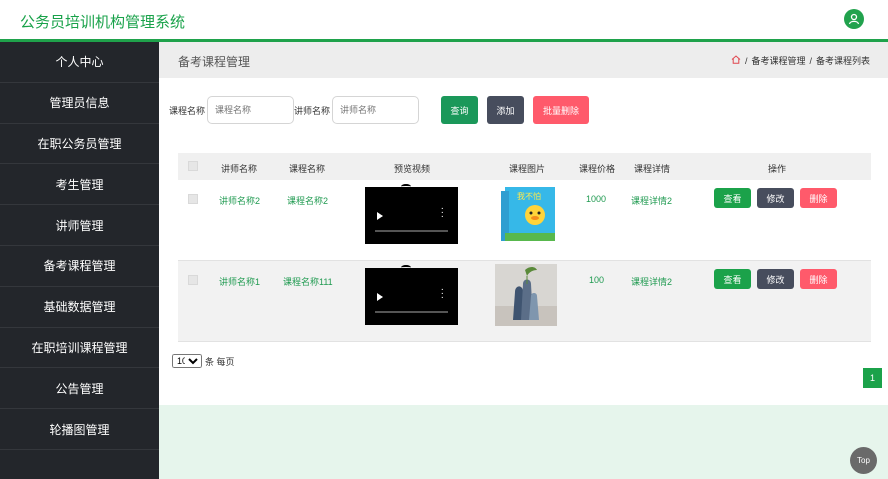  I want to click on sidebar-item-carousel: 轮播图管理, so click(79, 429).